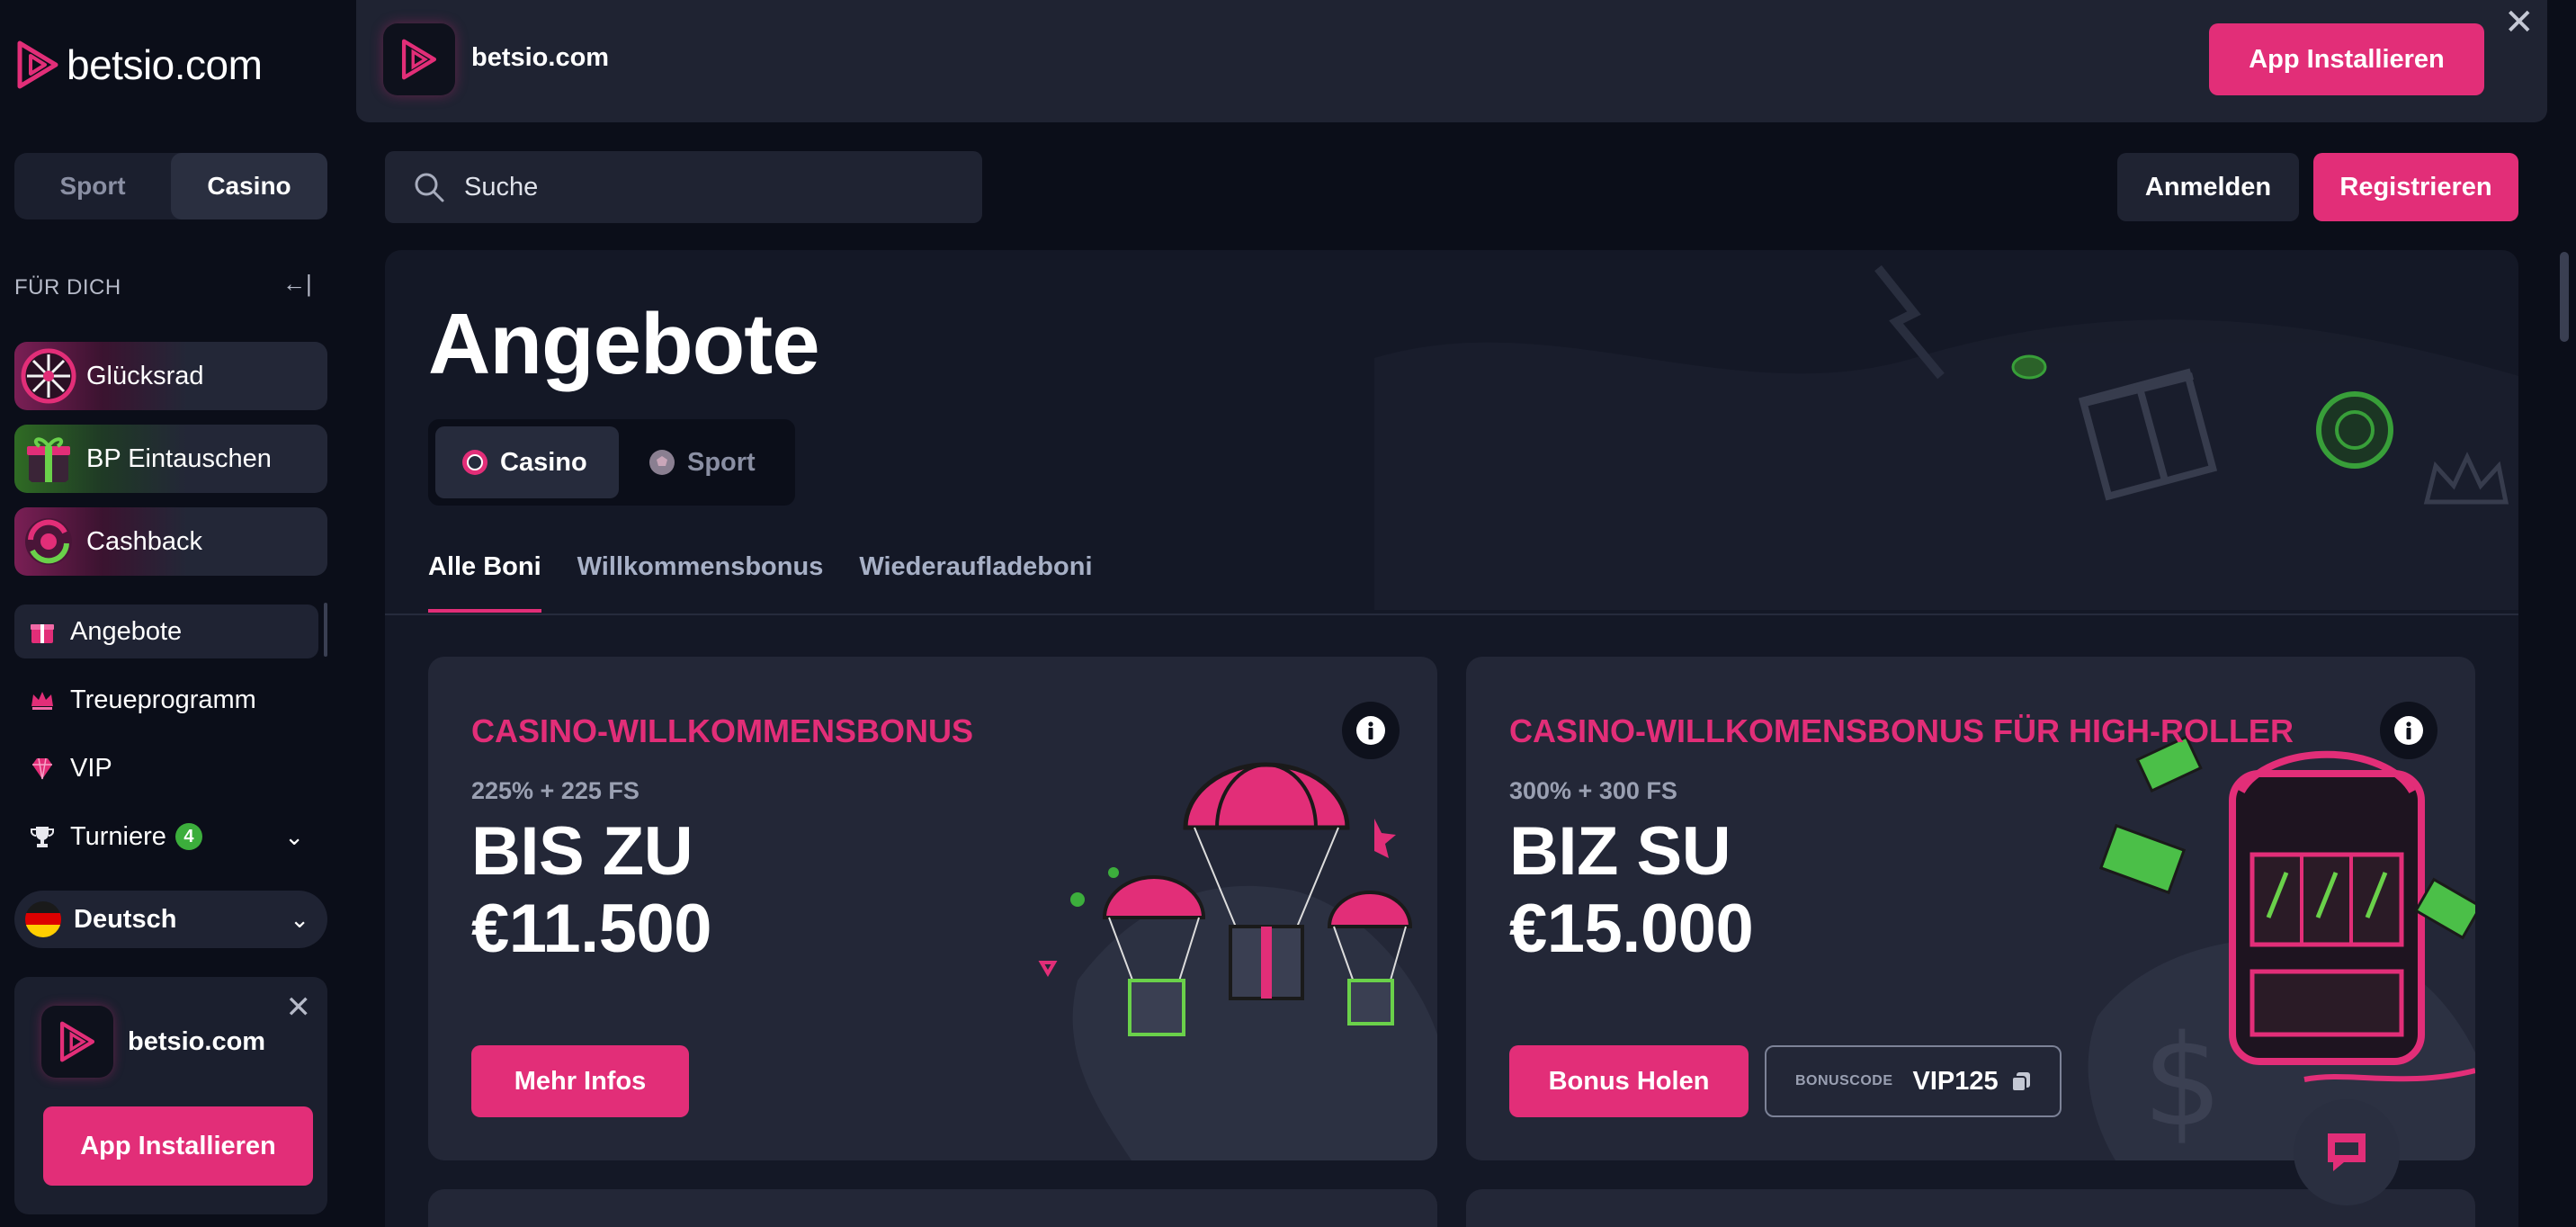  Describe the element at coordinates (1901, 730) in the screenshot. I see `bonus-title: CASINO-WILLKOMENSBONUS FÜR HIGH-ROLLER` at that location.